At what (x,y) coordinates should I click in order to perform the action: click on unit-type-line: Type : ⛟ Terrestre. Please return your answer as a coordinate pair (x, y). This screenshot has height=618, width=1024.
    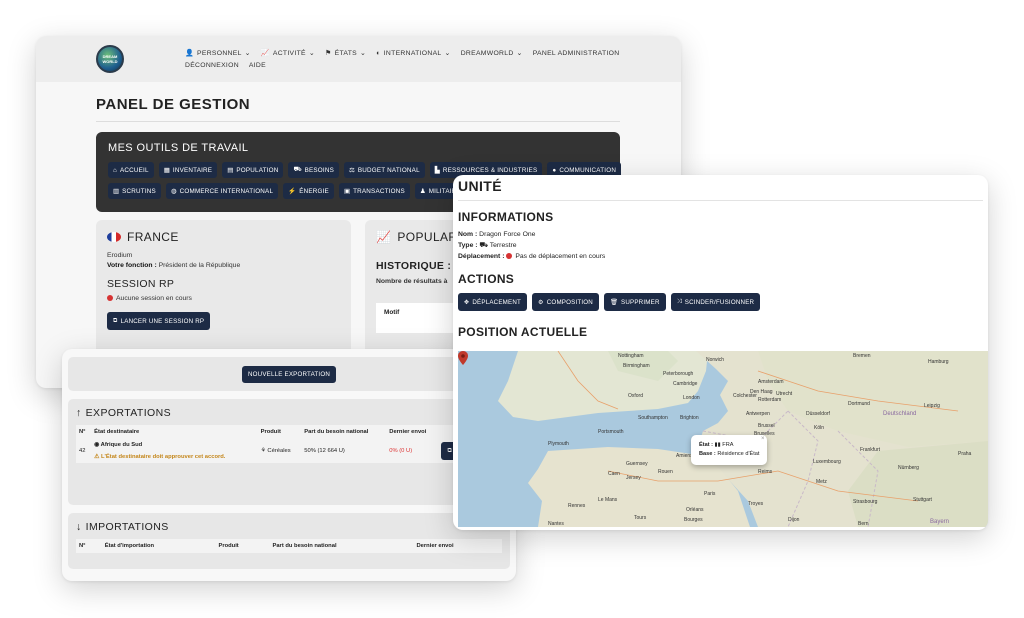
    Looking at the image, I should click on (720, 245).